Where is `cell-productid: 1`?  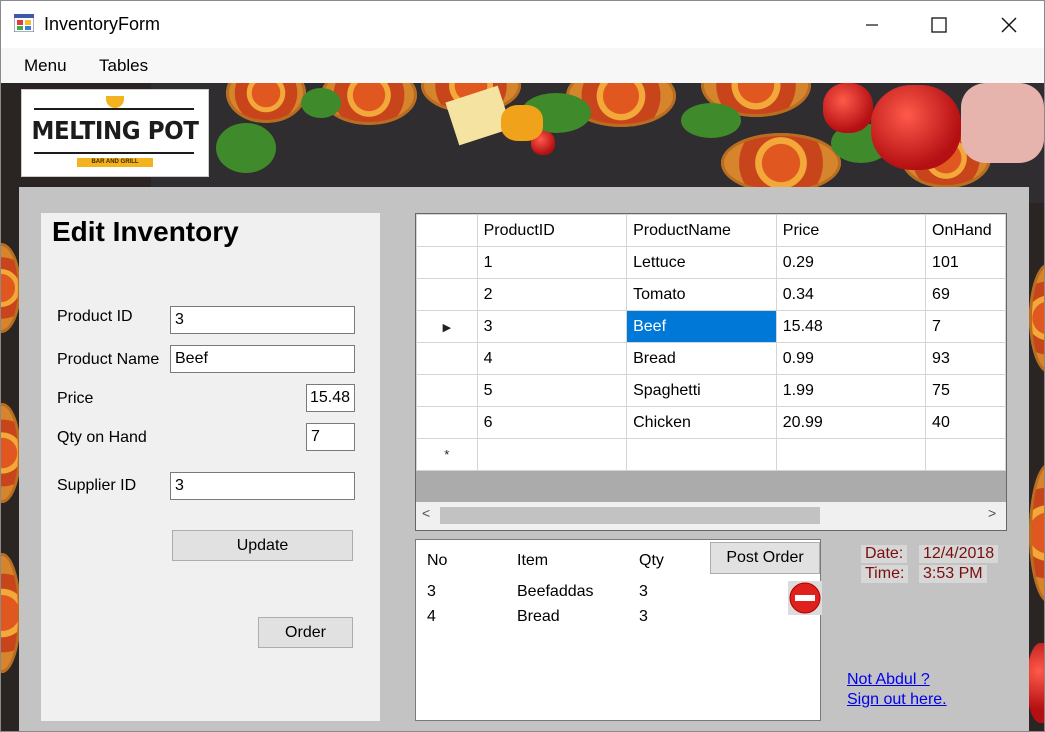
cell-productid: 1 is located at coordinates (552, 262).